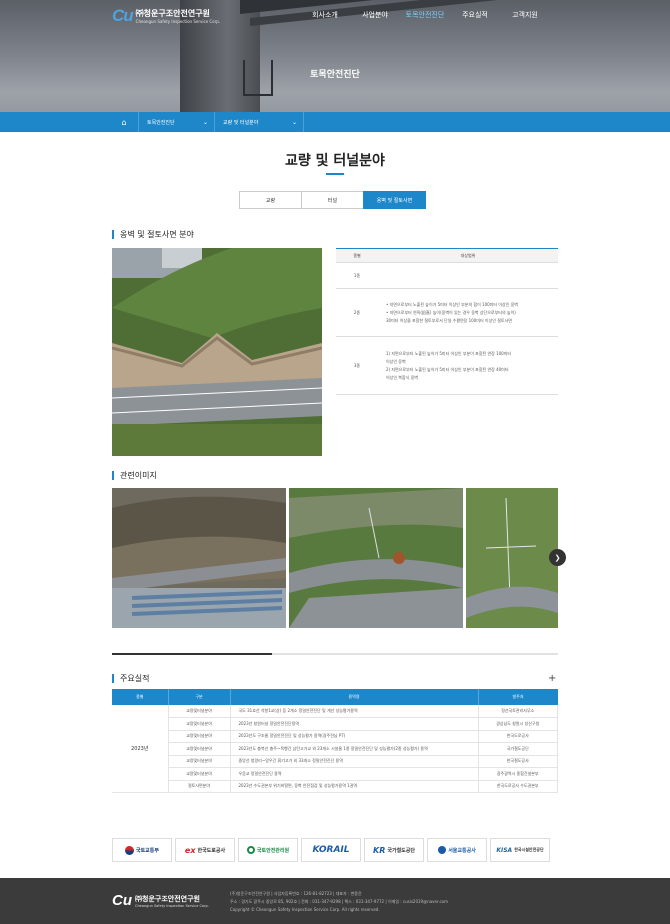  Describe the element at coordinates (273, 850) in the screenshot. I see `partner-label: 국토안전관리원` at that location.